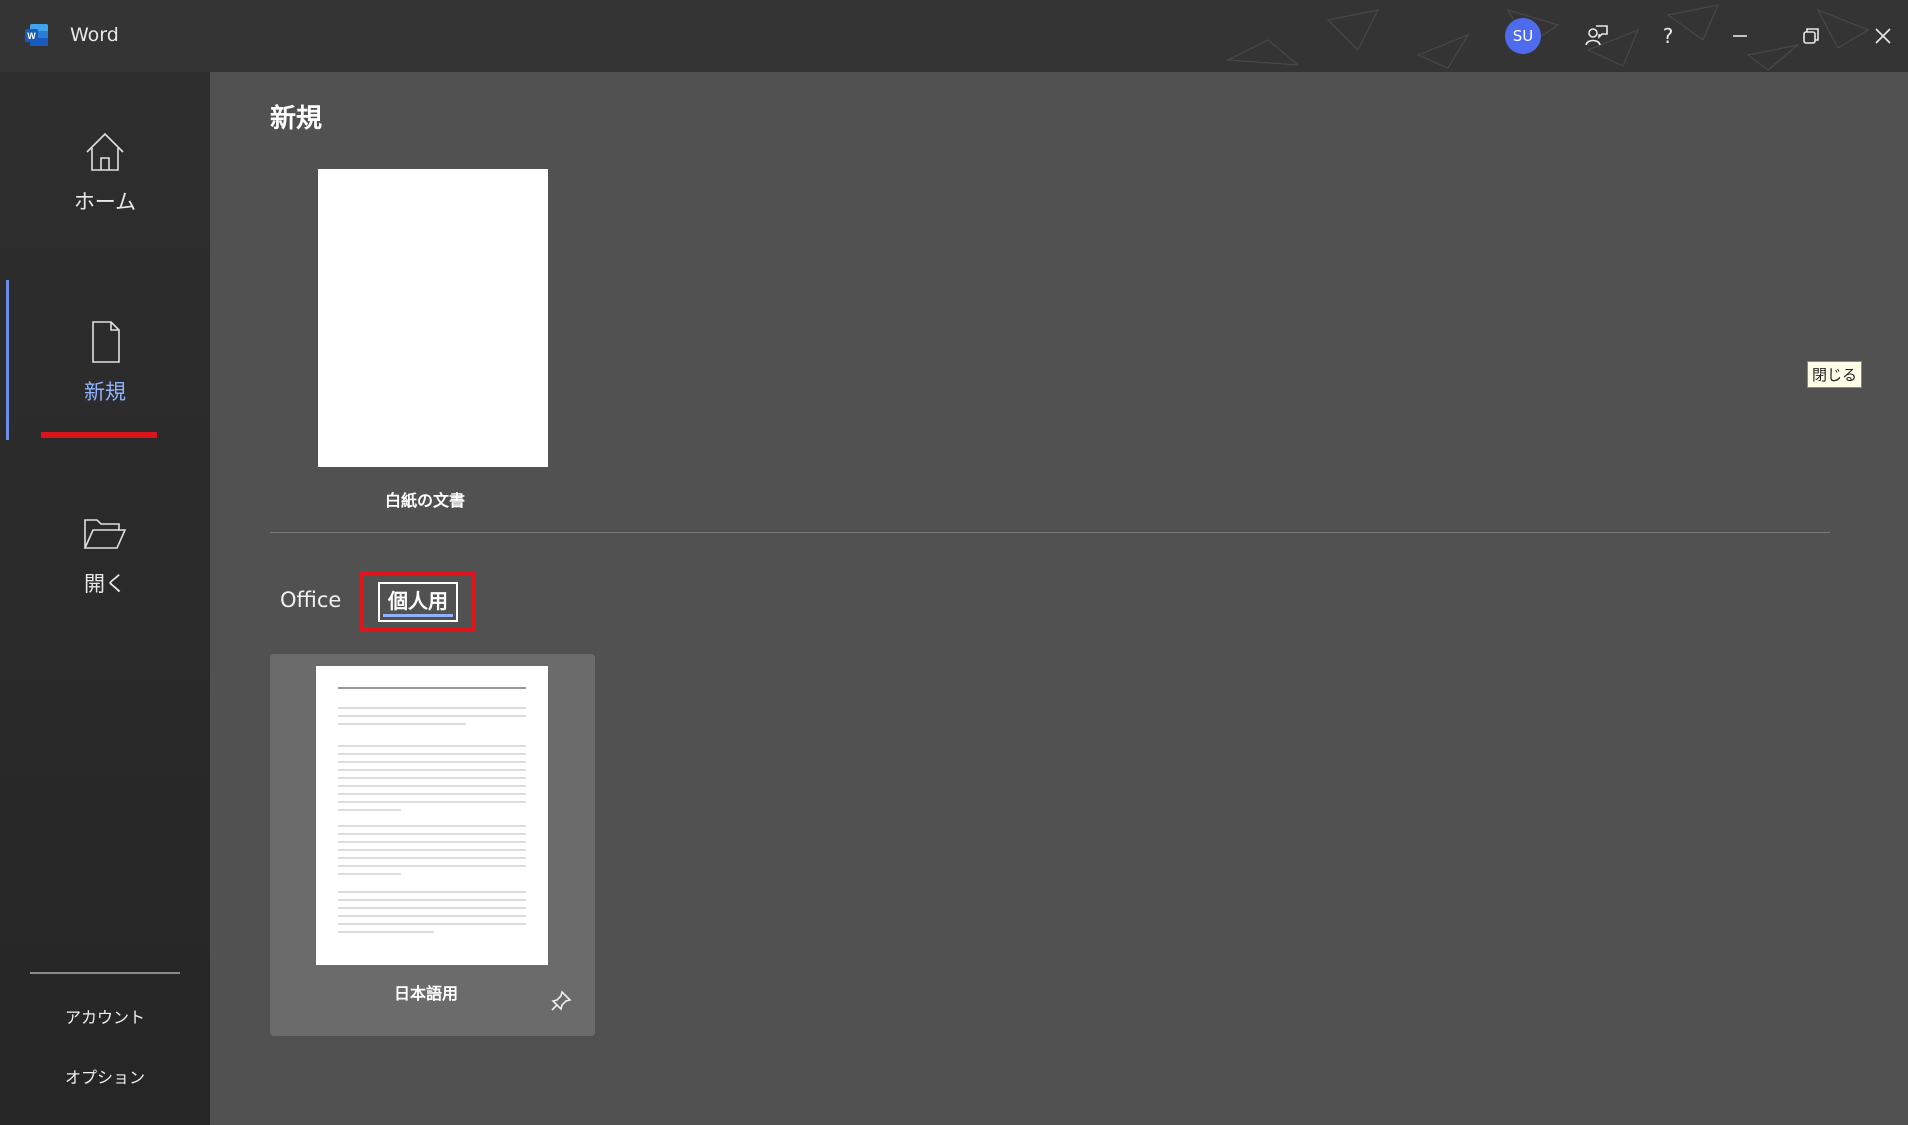 Image resolution: width=1908 pixels, height=1125 pixels. I want to click on sidebar-item-open: 開く, so click(105, 554).